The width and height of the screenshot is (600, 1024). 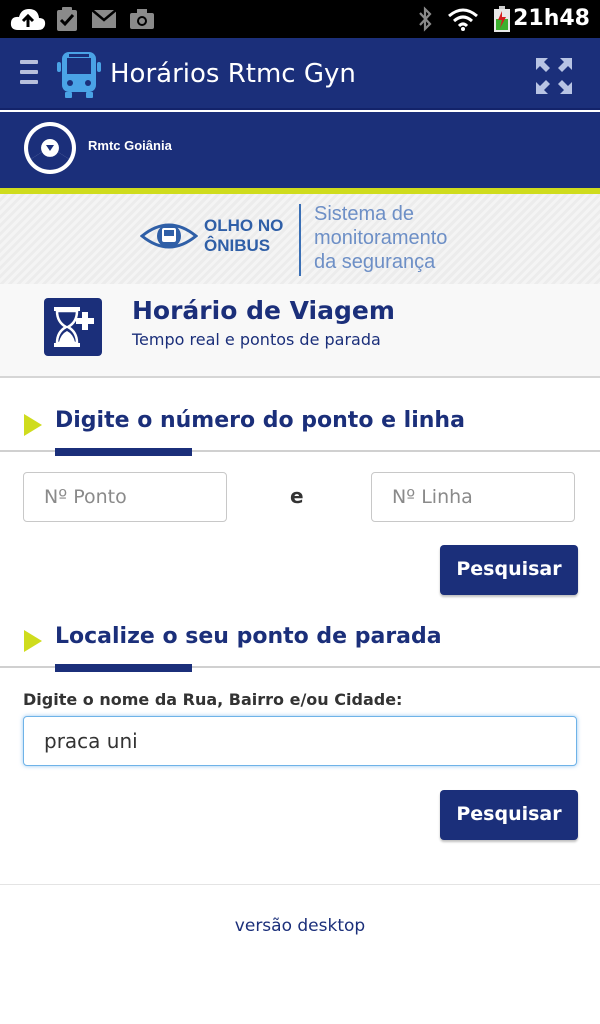 I want to click on banner-tagline-line3: da segurança, so click(x=375, y=262).